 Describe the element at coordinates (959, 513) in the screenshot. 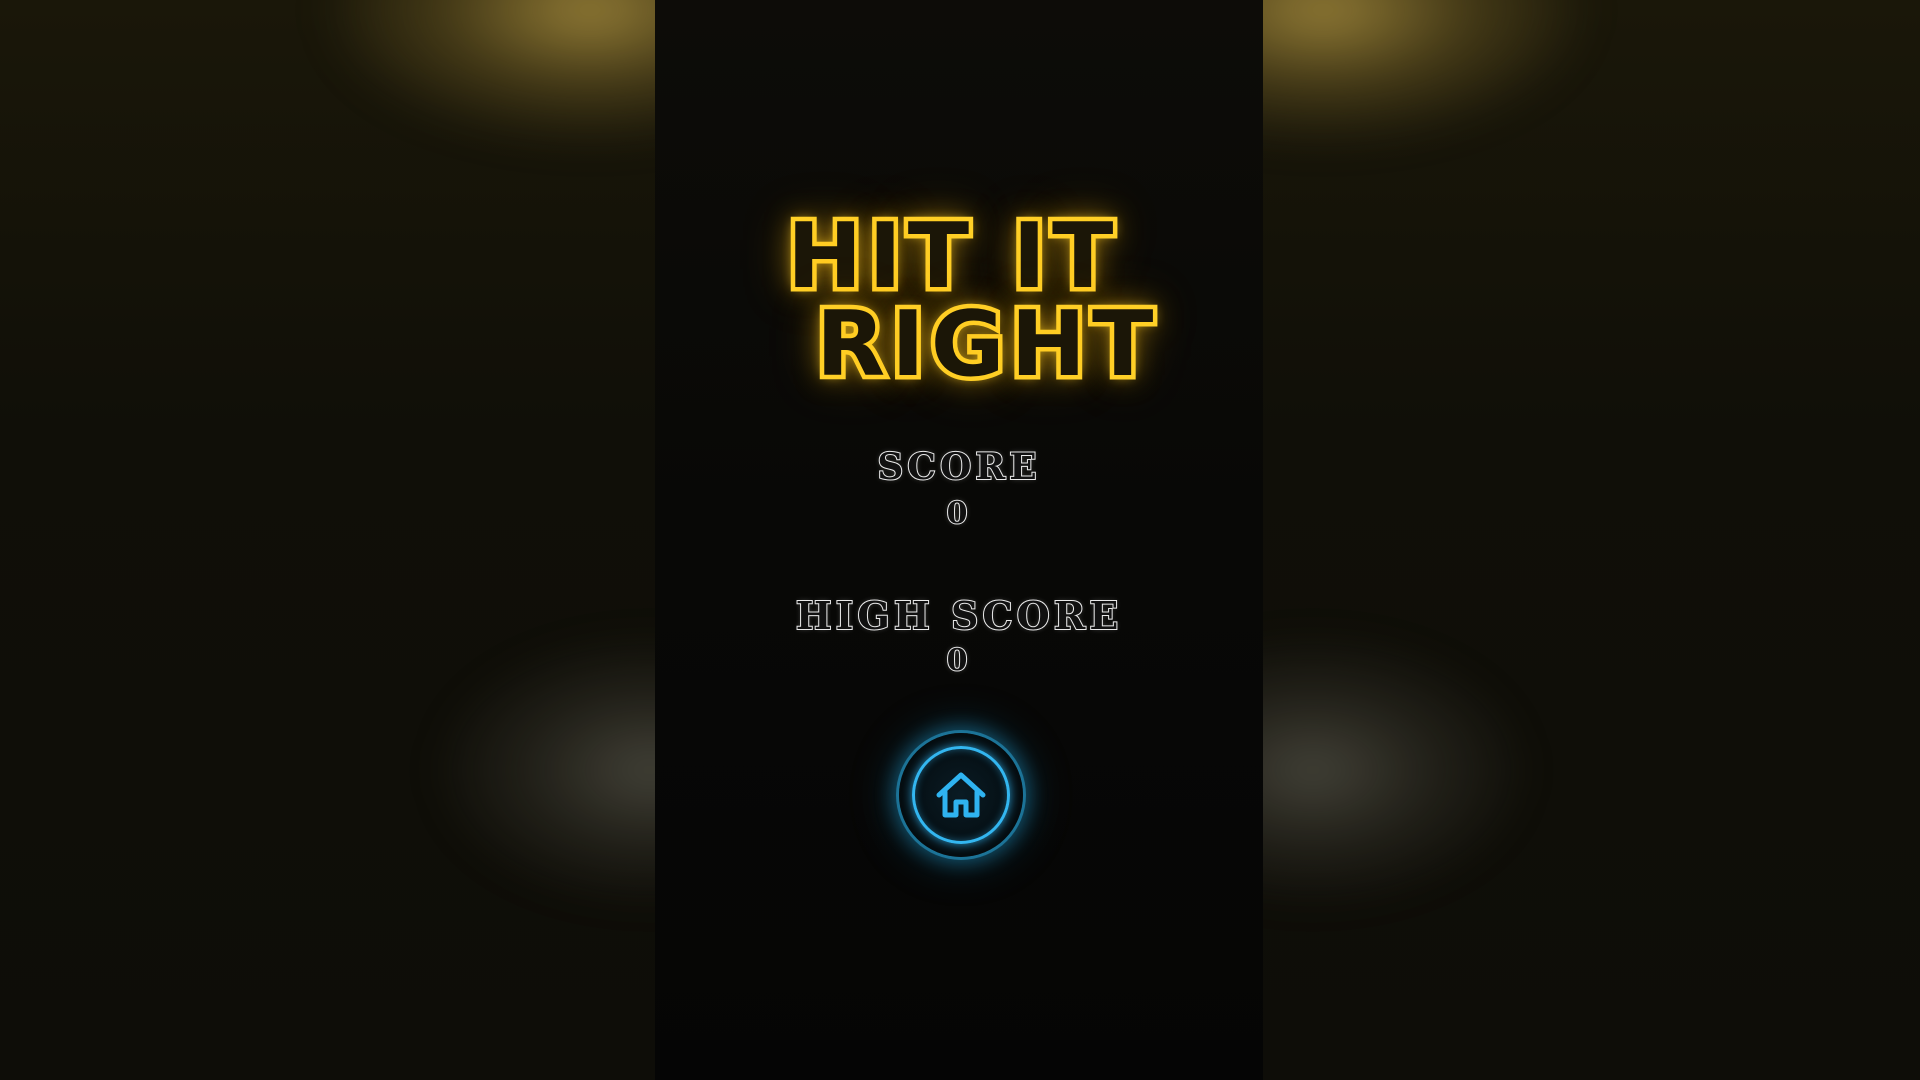

I see `score-value: 0` at that location.